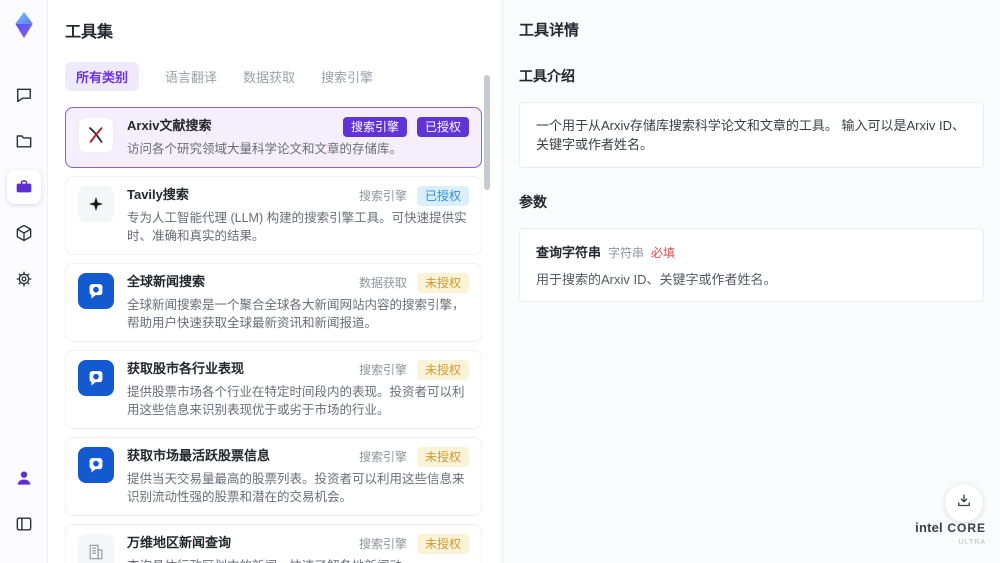  What do you see at coordinates (374, 127) in the screenshot?
I see `category-badge: 搜索引擎` at bounding box center [374, 127].